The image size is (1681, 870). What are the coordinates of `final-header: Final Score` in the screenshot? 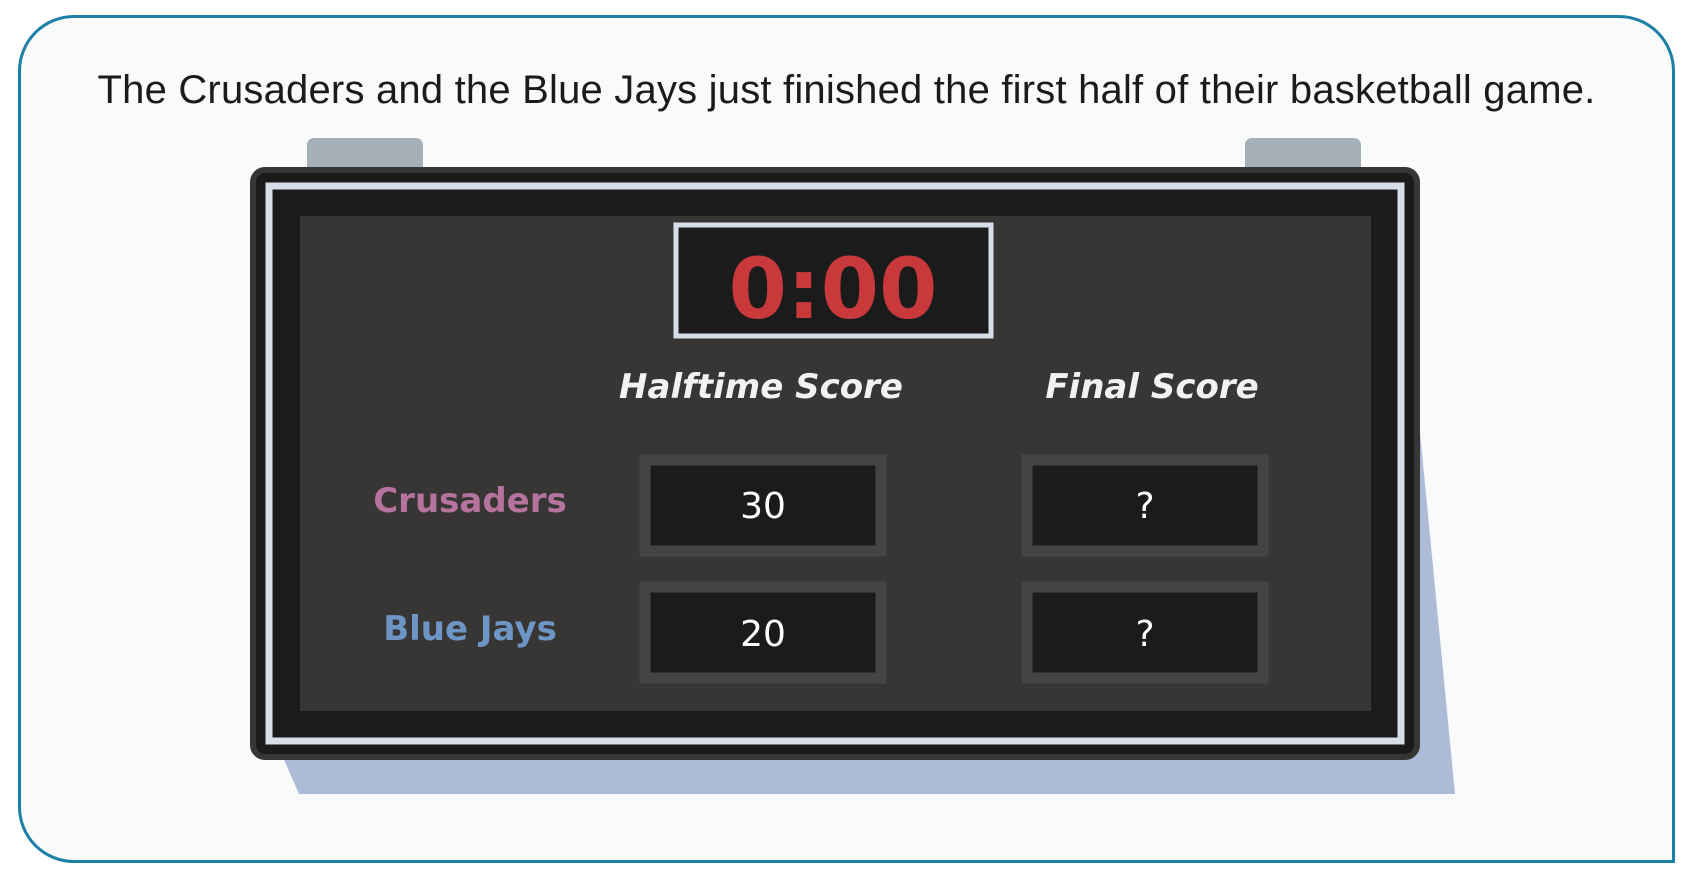 It's located at (1151, 387).